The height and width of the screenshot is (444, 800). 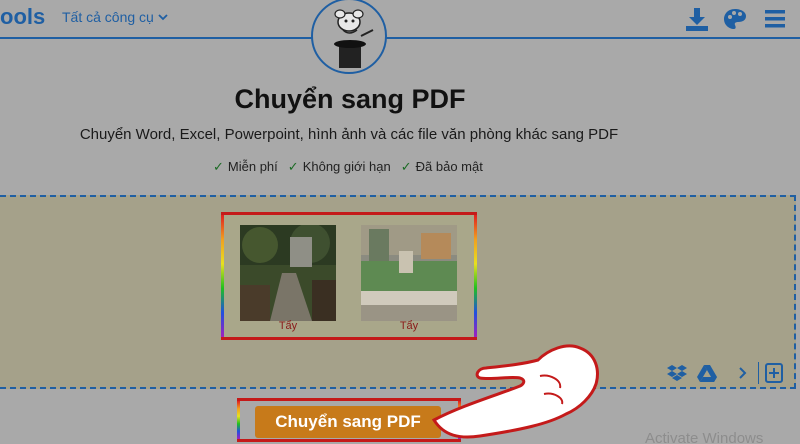 I want to click on feature-item: ✓ Không giới hạn, so click(x=339, y=166).